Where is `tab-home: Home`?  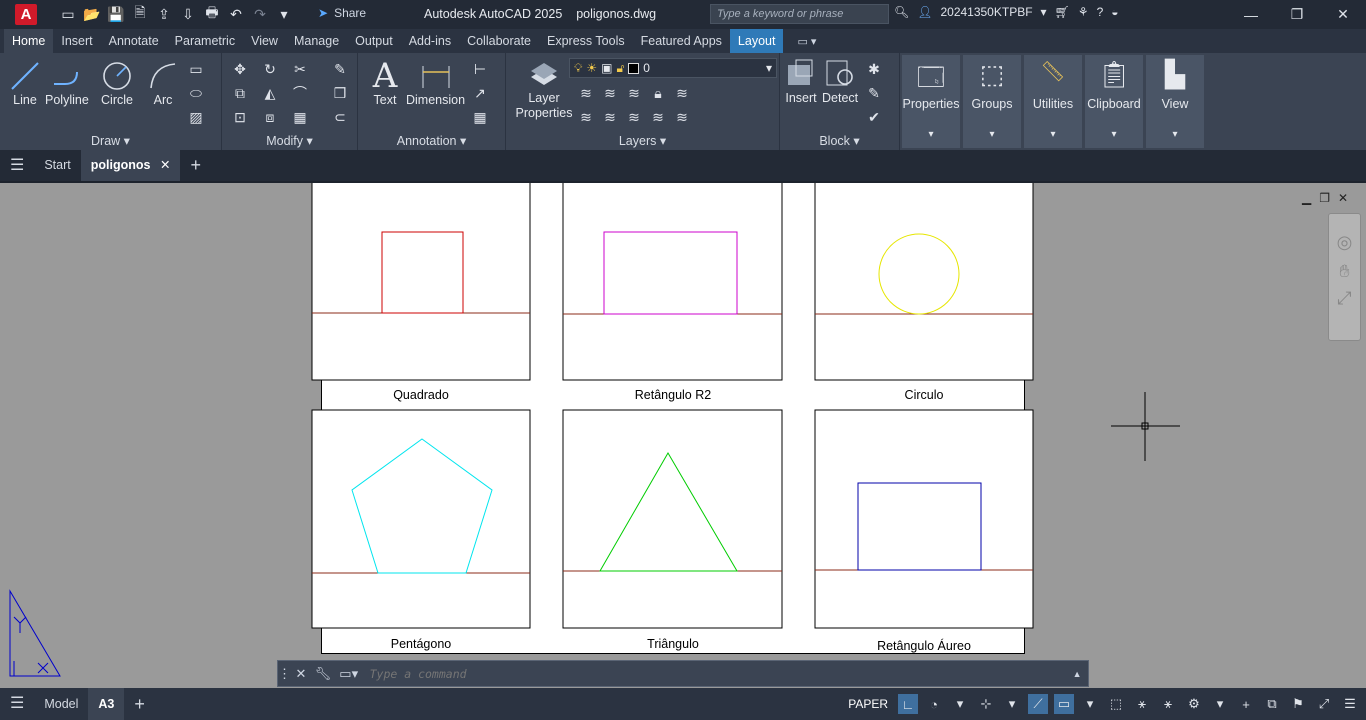
tab-home: Home is located at coordinates (29, 41).